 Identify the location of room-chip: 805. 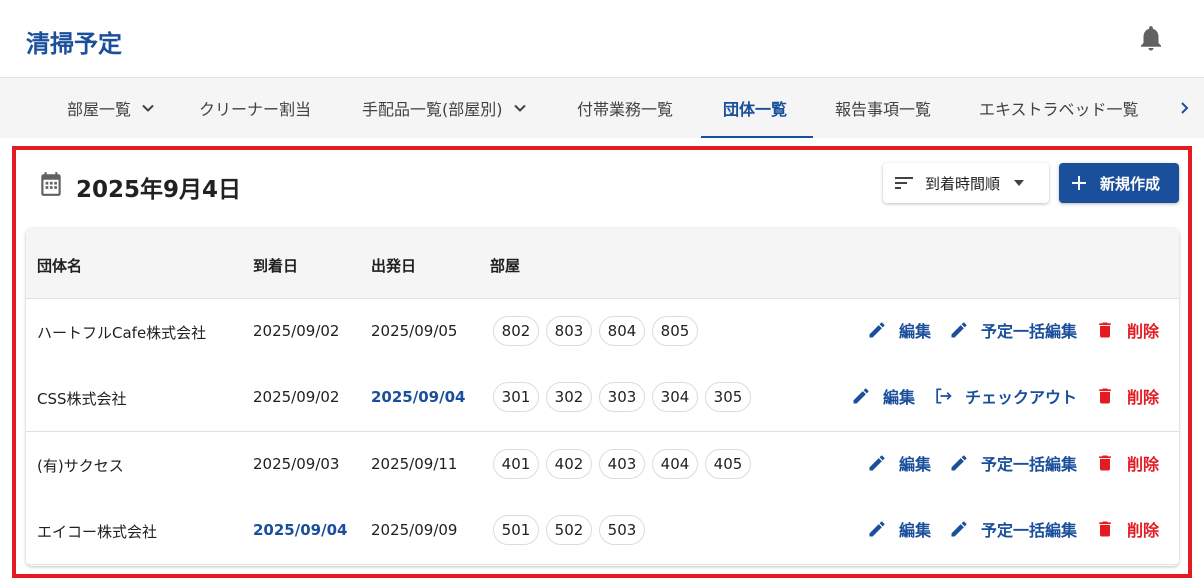
(675, 331).